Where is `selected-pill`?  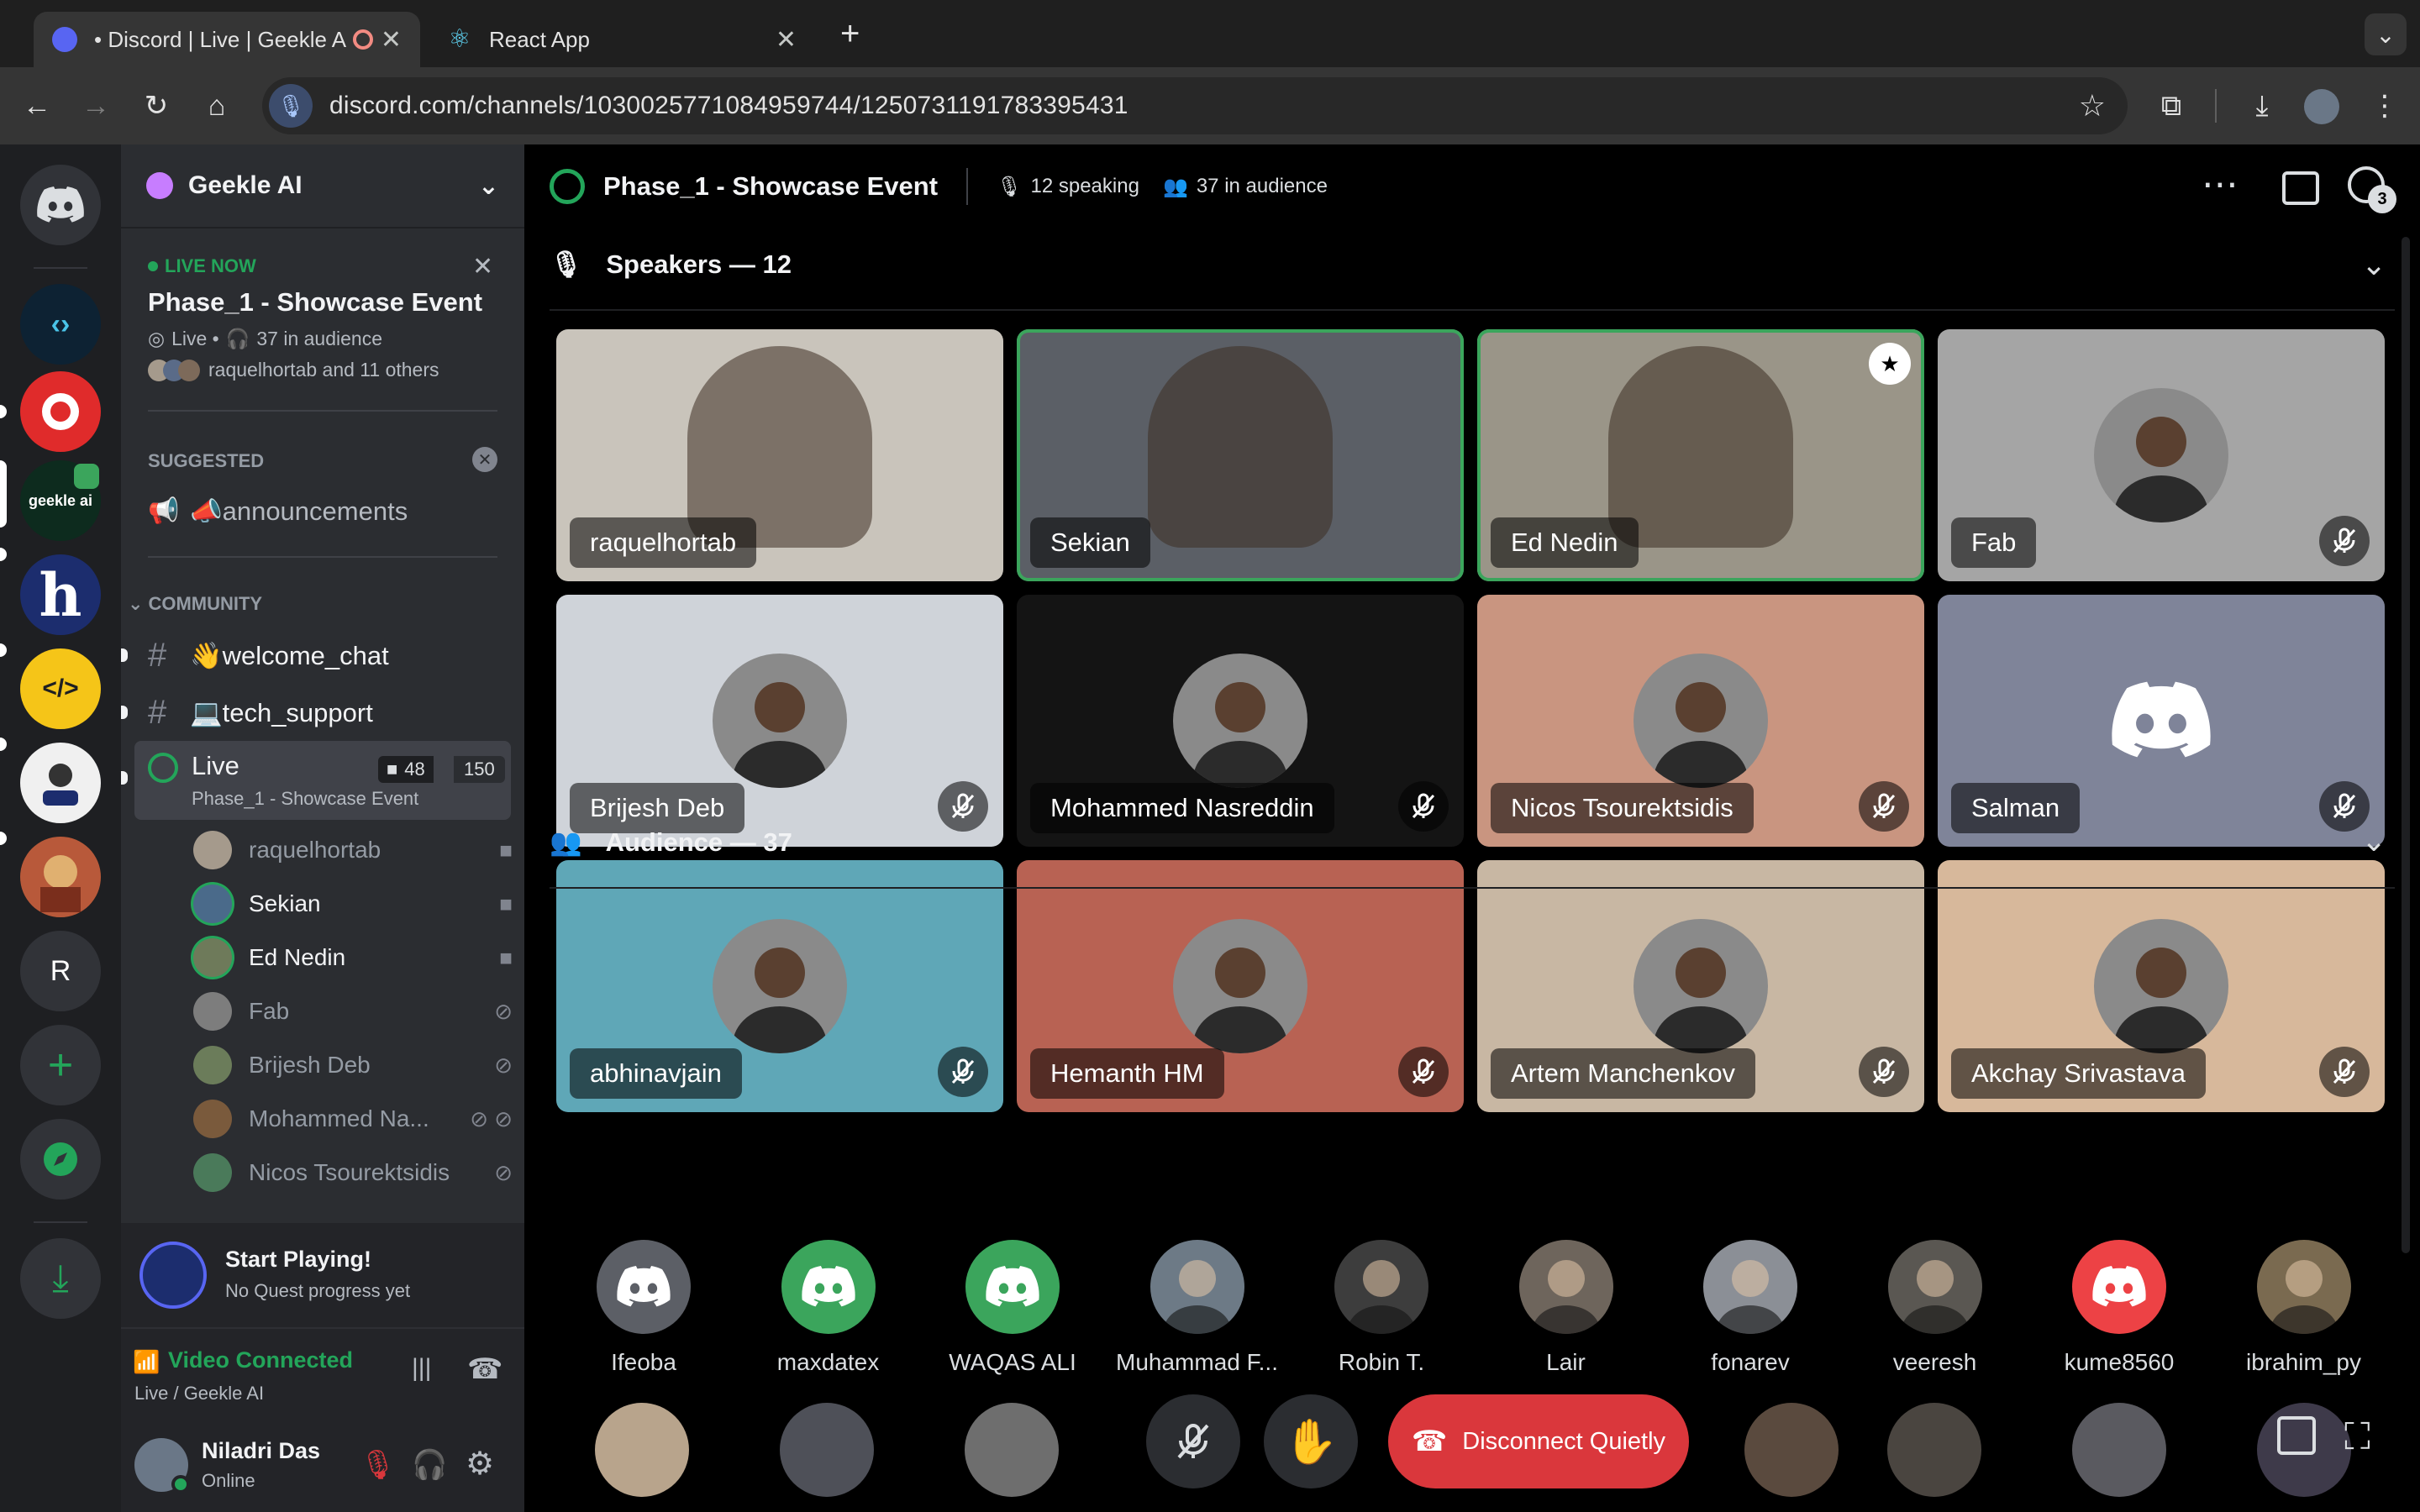
selected-pill is located at coordinates (4, 494).